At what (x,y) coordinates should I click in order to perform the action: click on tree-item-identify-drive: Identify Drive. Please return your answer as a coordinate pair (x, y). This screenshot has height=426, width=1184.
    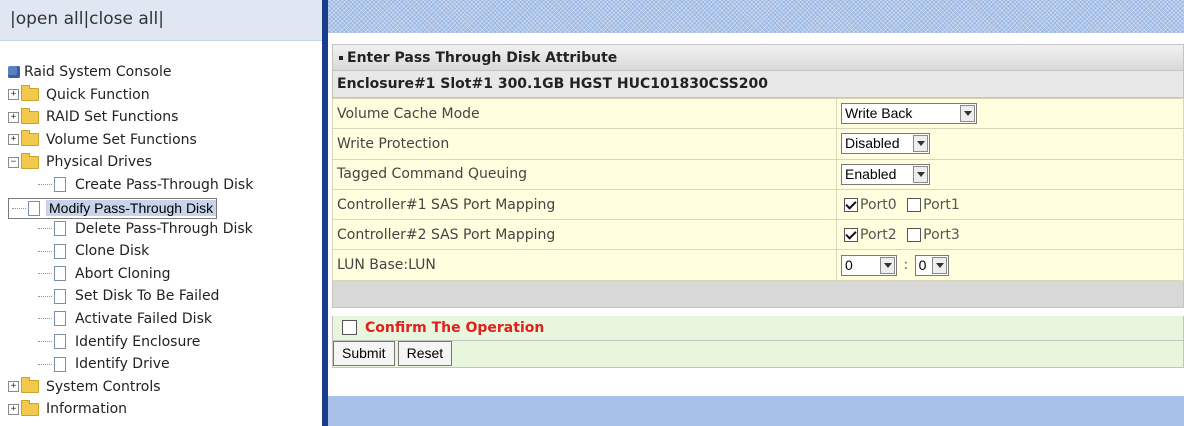
    Looking at the image, I should click on (132, 365).